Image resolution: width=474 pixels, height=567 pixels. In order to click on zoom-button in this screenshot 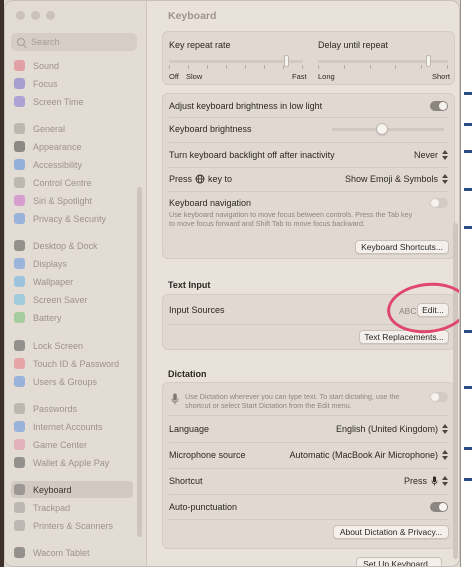, I will do `click(50, 15)`.